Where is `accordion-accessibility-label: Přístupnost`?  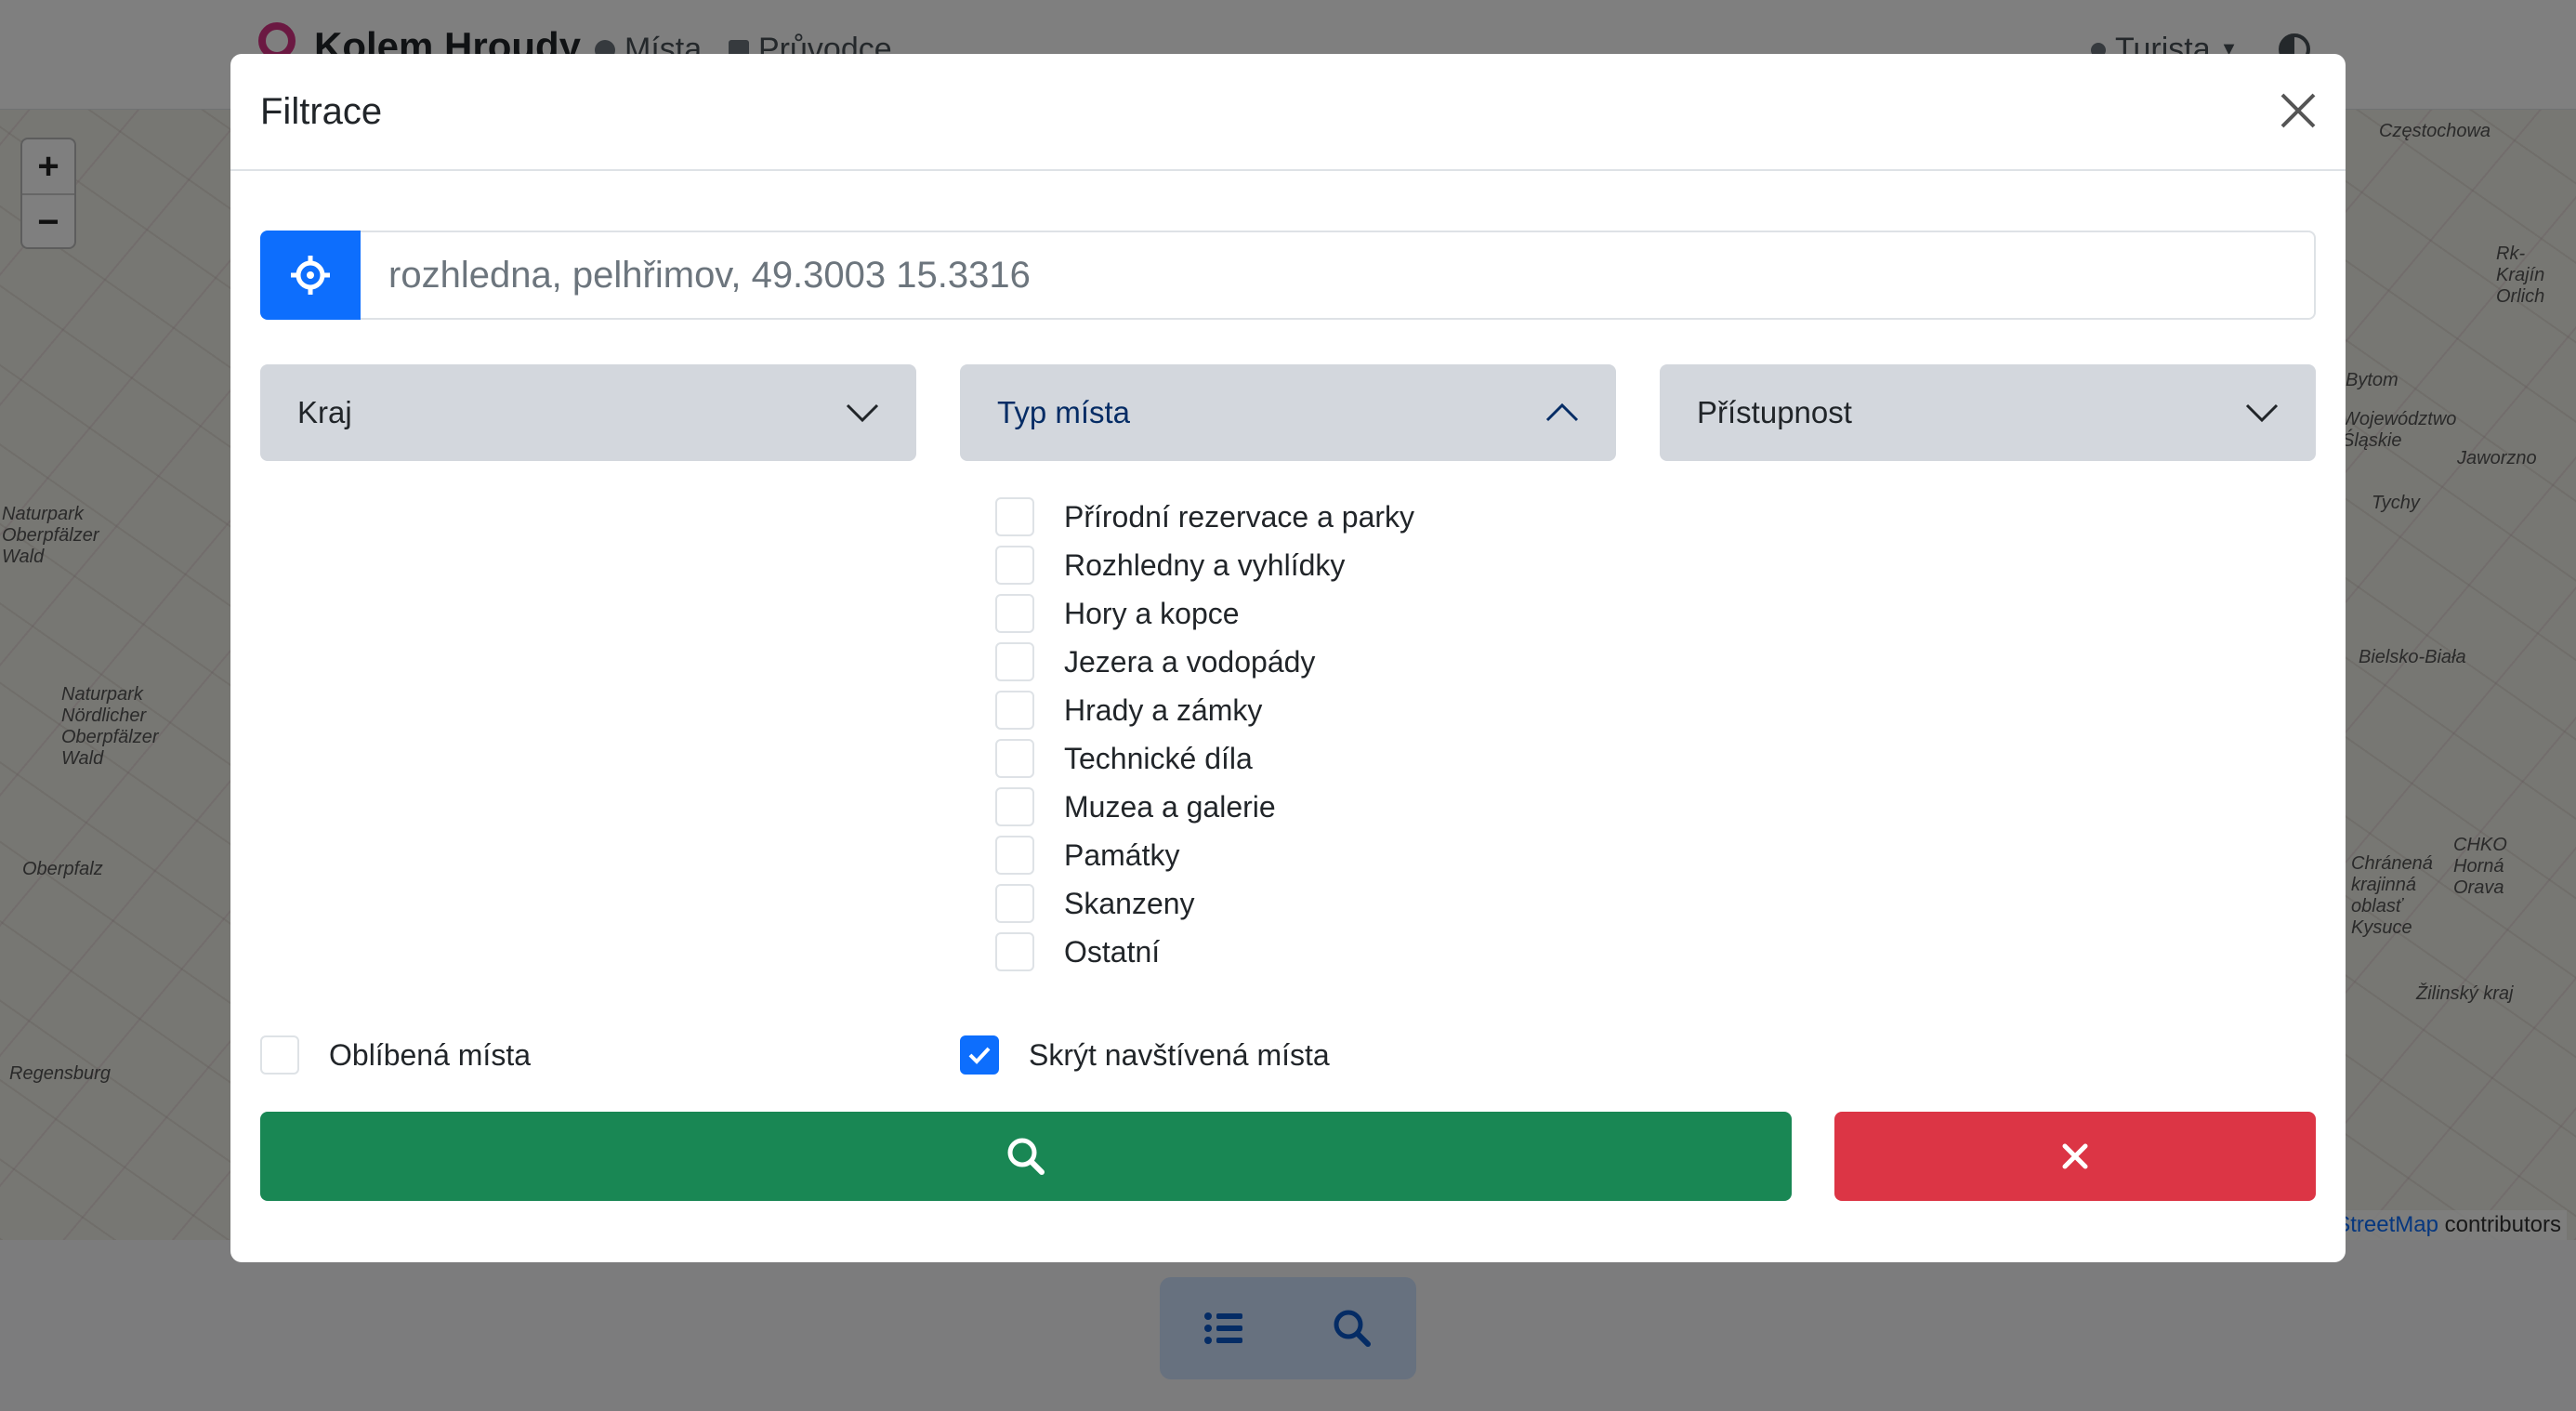 accordion-accessibility-label: Přístupnost is located at coordinates (1774, 412).